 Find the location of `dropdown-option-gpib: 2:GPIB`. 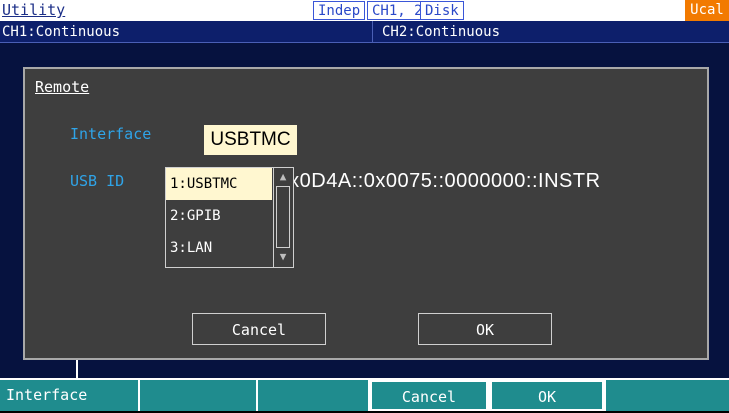

dropdown-option-gpib: 2:GPIB is located at coordinates (219, 216).